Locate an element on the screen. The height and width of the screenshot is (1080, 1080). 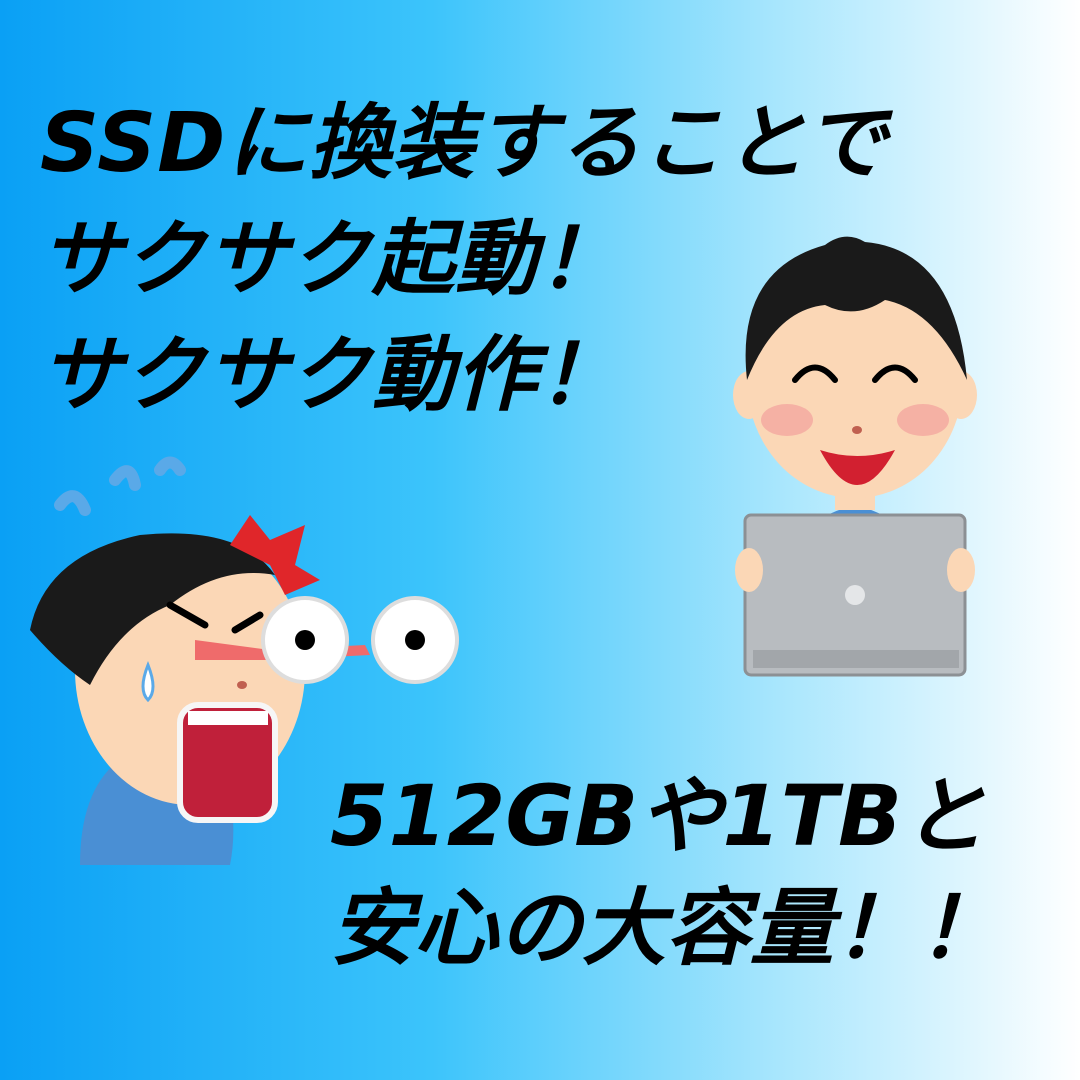
capacity-text: 512GBや1TBと 安心の大容量！！ is located at coordinates (666, 872).